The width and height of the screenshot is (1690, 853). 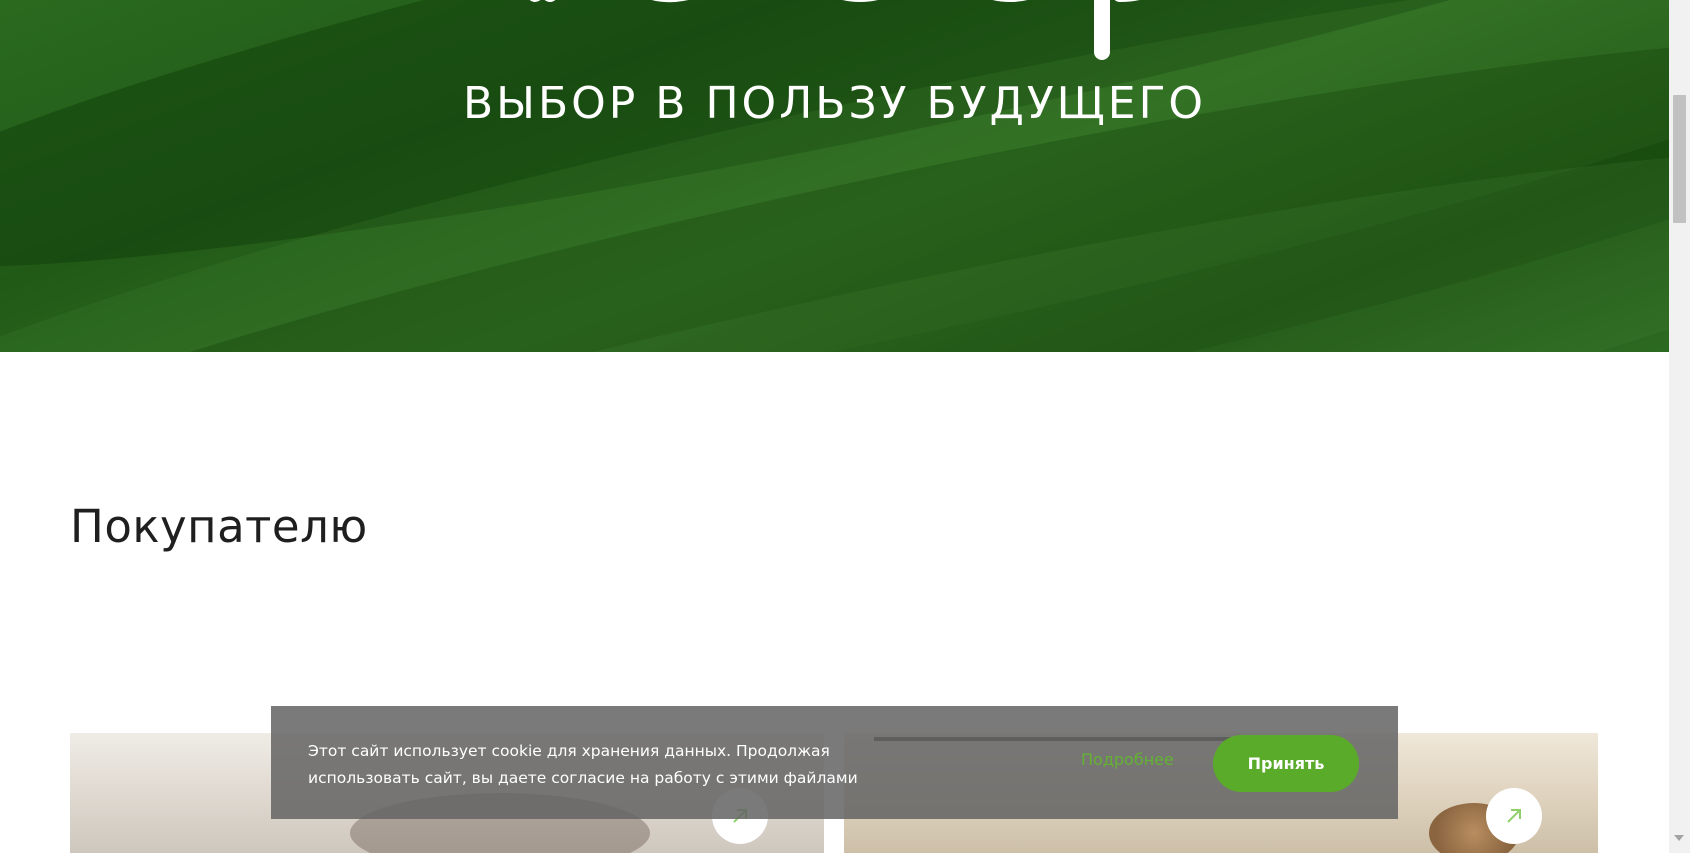 What do you see at coordinates (1679, 159) in the screenshot?
I see `scrollbar-thumb` at bounding box center [1679, 159].